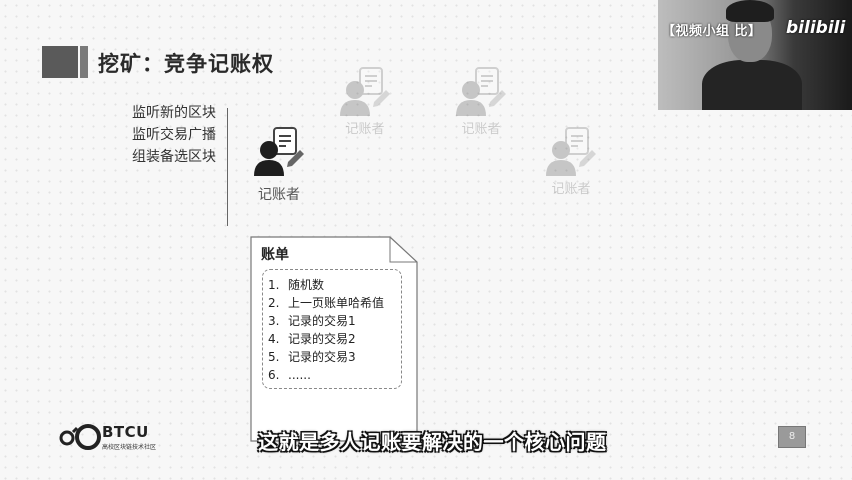 The width and height of the screenshot is (852, 480). What do you see at coordinates (174, 113) in the screenshot?
I see `task-item: 监听新的区块` at bounding box center [174, 113].